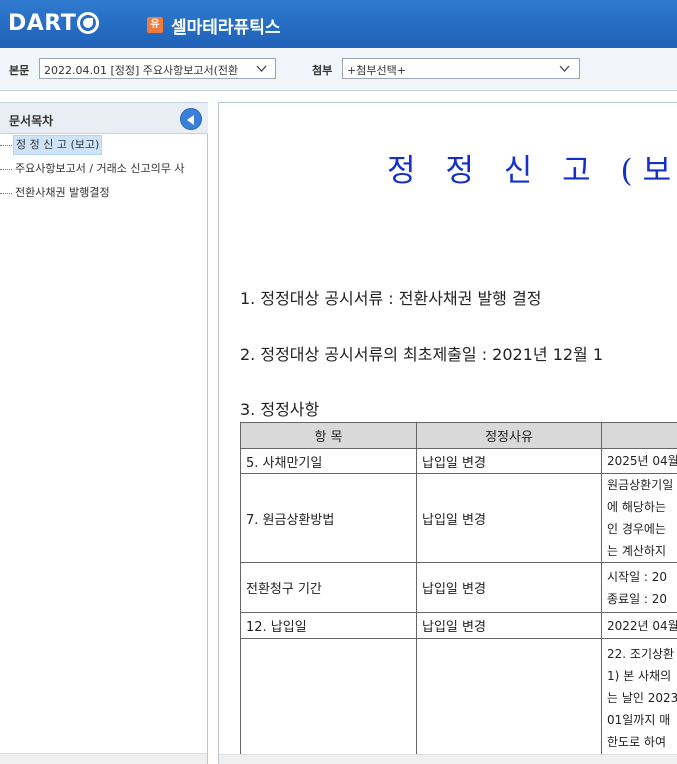 The width and height of the screenshot is (677, 764). Describe the element at coordinates (280, 409) in the screenshot. I see `correction-items-heading: 3. 정정사항` at that location.